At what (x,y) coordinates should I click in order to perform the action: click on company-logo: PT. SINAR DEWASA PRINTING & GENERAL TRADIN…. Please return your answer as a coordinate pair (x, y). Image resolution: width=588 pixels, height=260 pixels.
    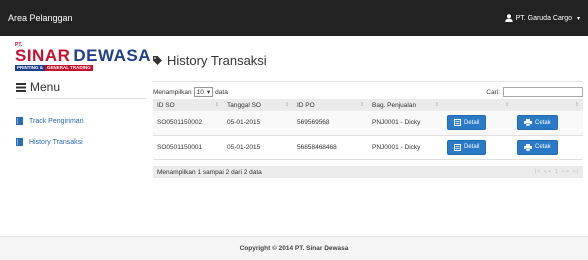
    Looking at the image, I should click on (83, 56).